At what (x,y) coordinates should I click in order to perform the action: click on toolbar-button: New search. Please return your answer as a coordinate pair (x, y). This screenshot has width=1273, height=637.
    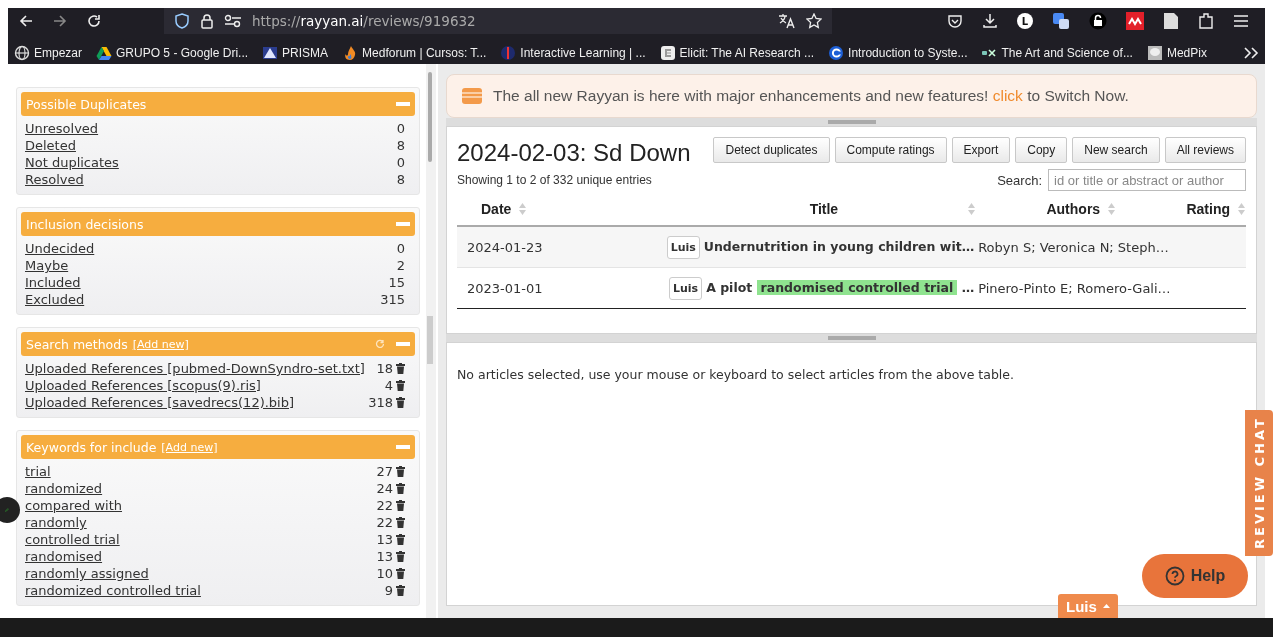
    Looking at the image, I should click on (1116, 150).